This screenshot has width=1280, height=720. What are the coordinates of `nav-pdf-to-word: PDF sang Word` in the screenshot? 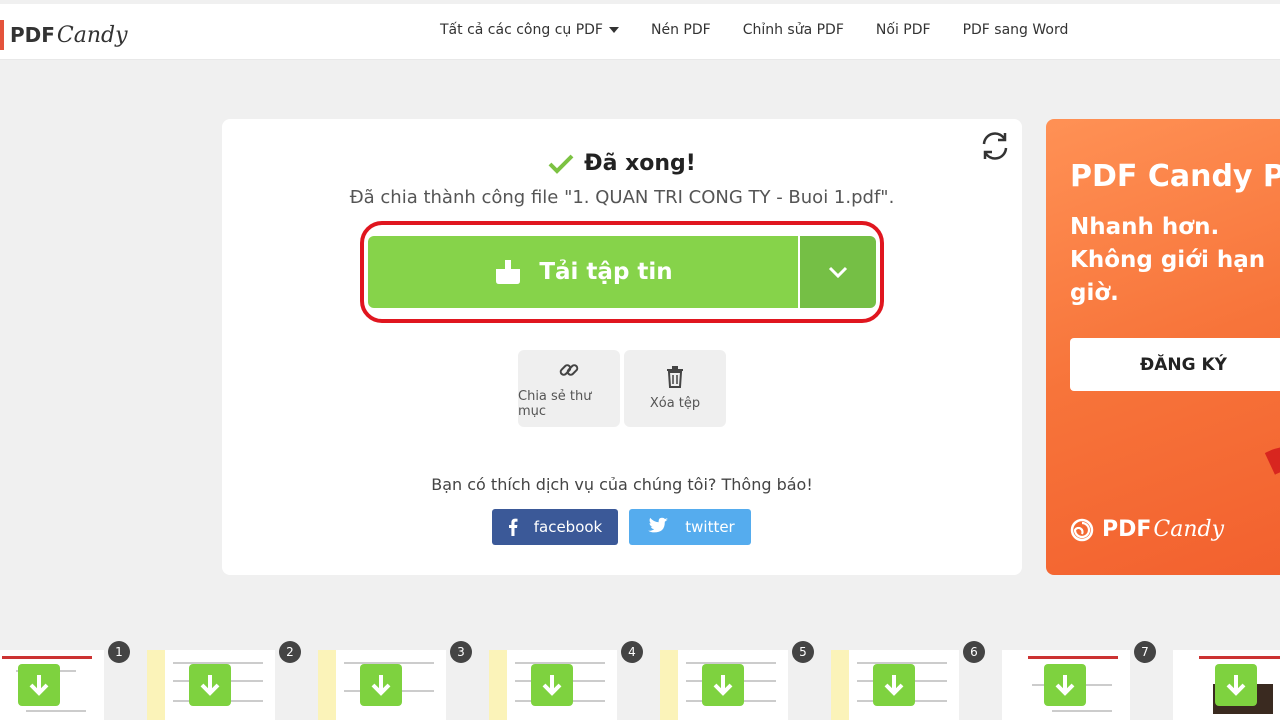 It's located at (1016, 30).